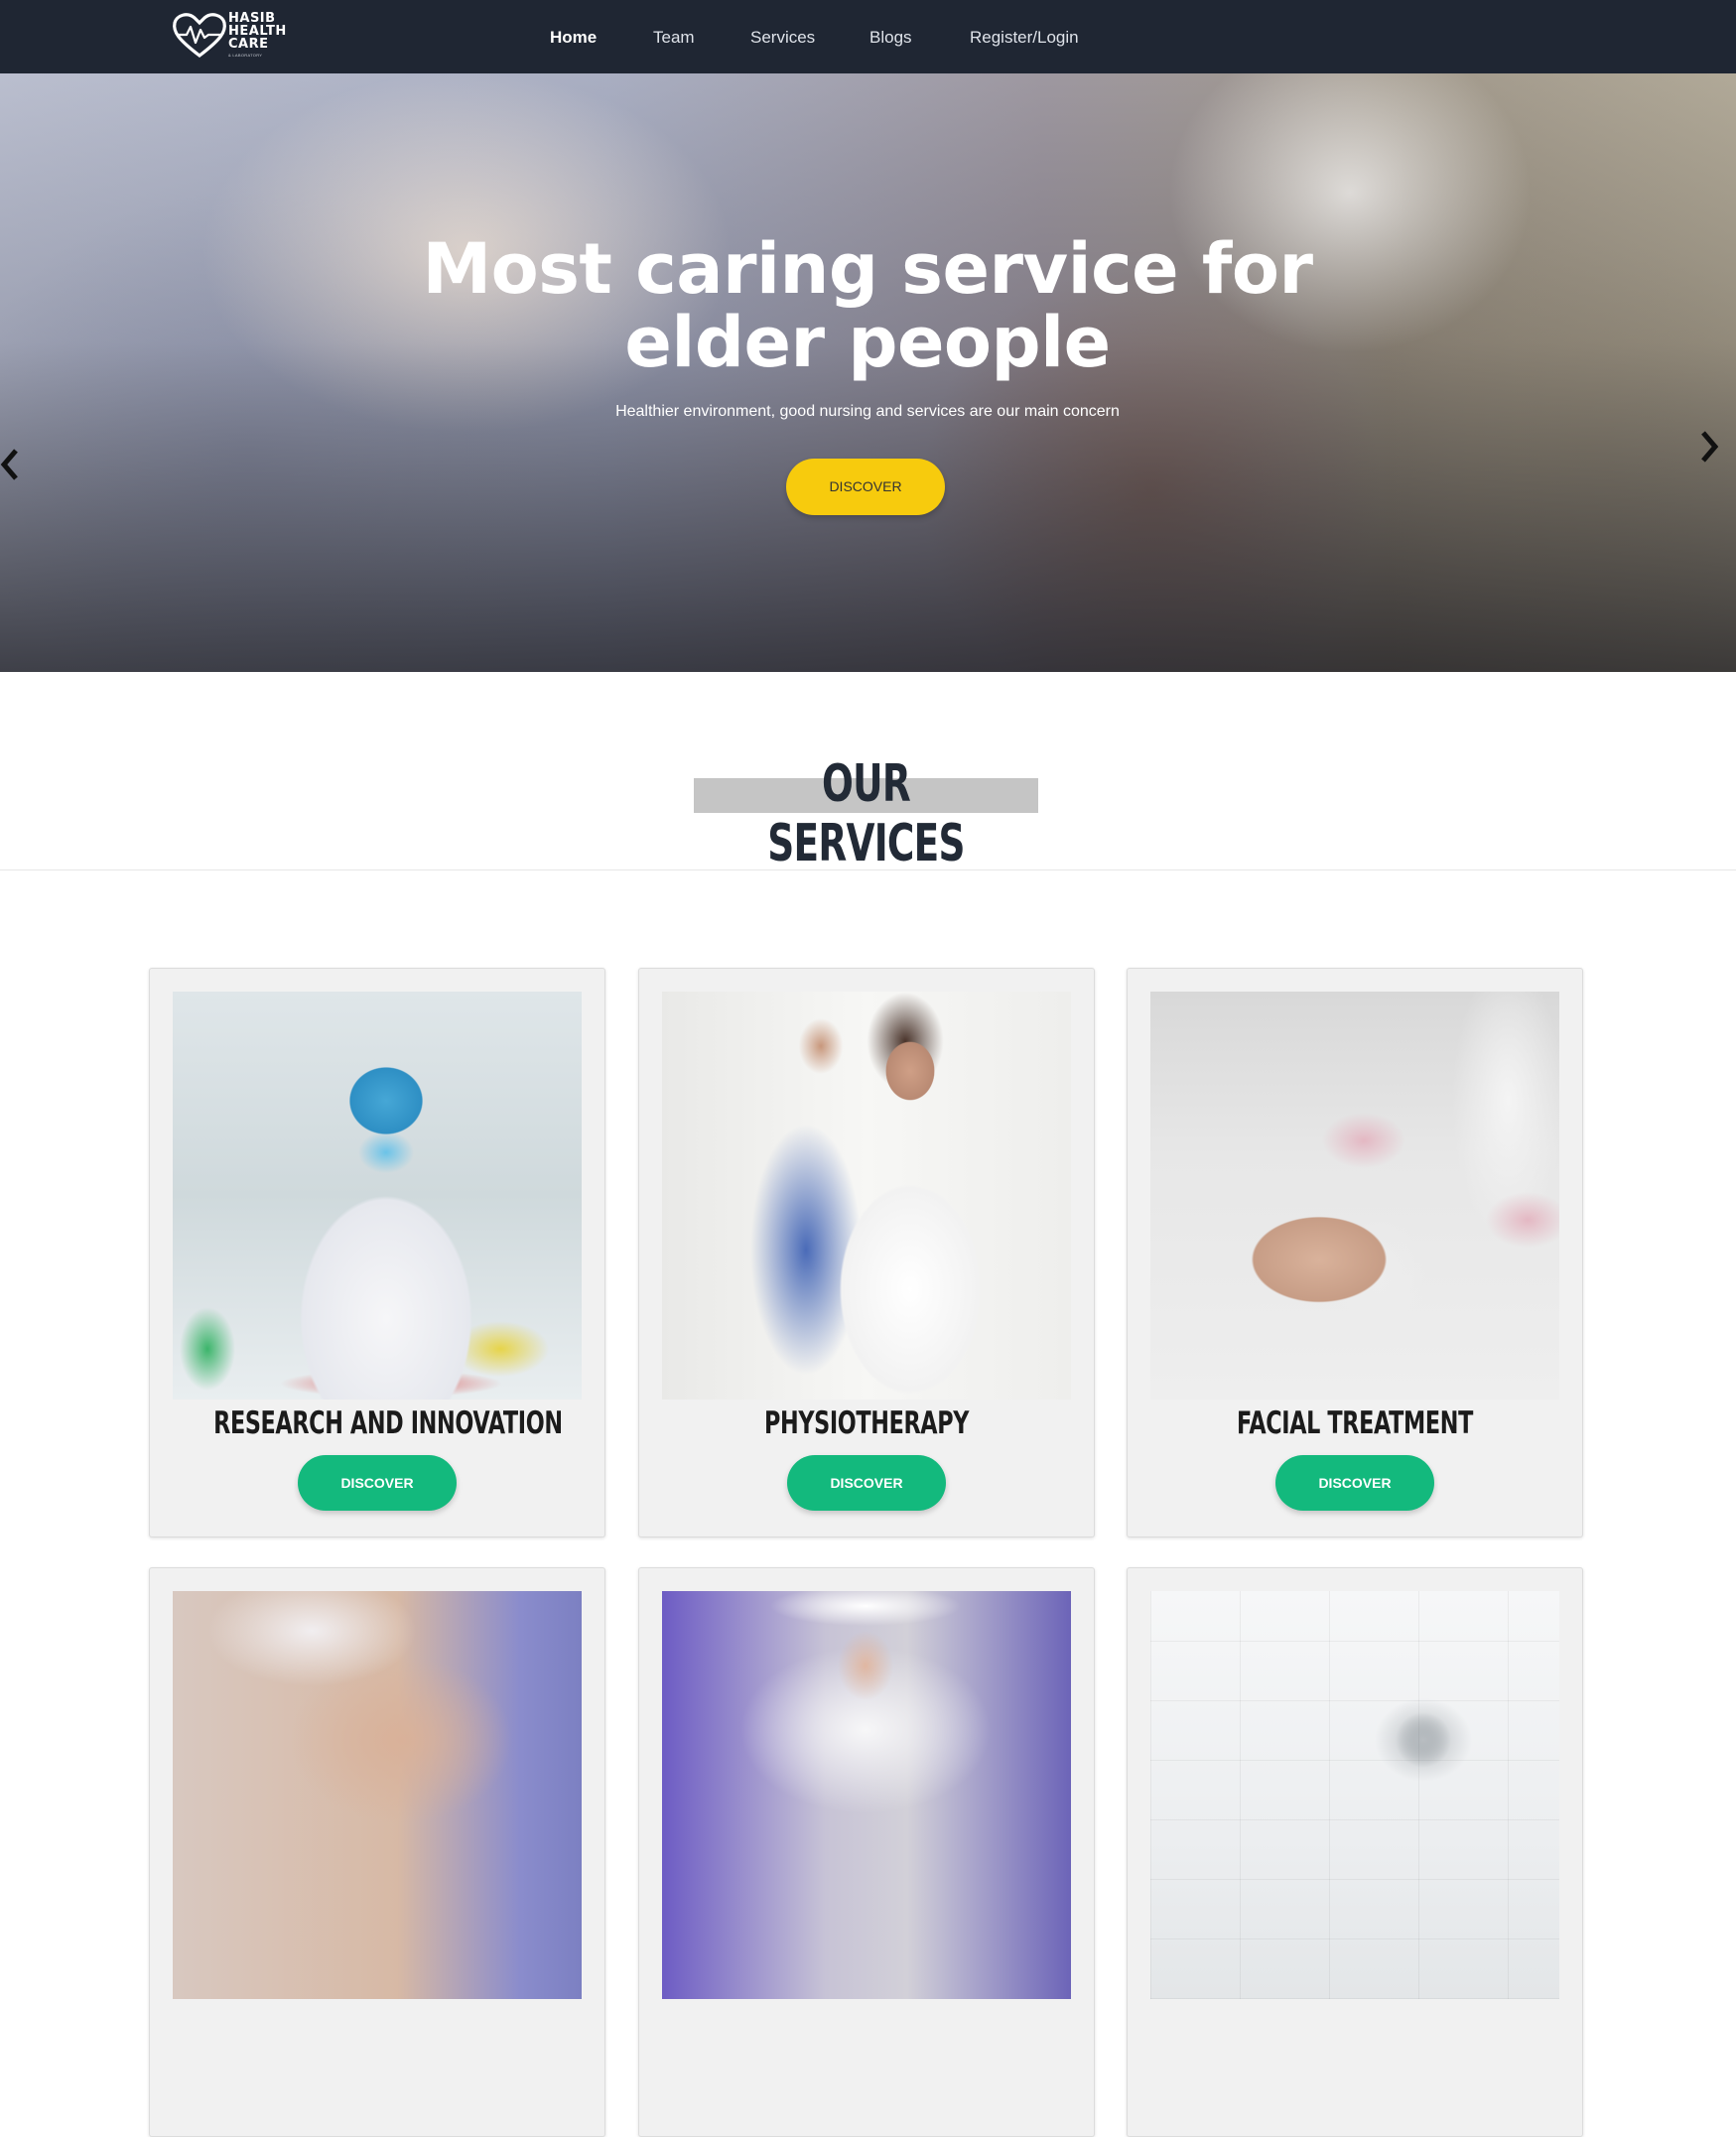 Image resolution: width=1736 pixels, height=2137 pixels. I want to click on carousel-prev-button, so click(12, 465).